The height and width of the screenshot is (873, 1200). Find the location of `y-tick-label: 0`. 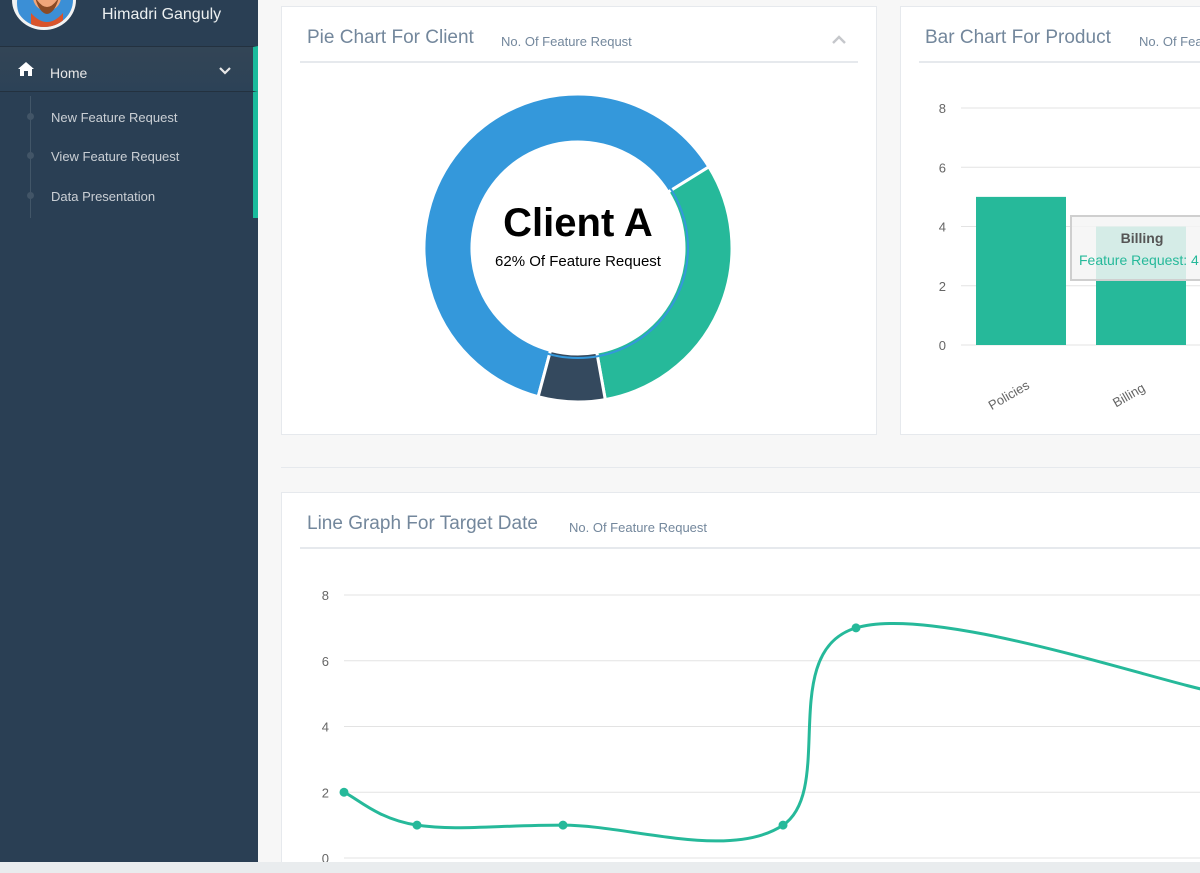

y-tick-label: 0 is located at coordinates (942, 345).